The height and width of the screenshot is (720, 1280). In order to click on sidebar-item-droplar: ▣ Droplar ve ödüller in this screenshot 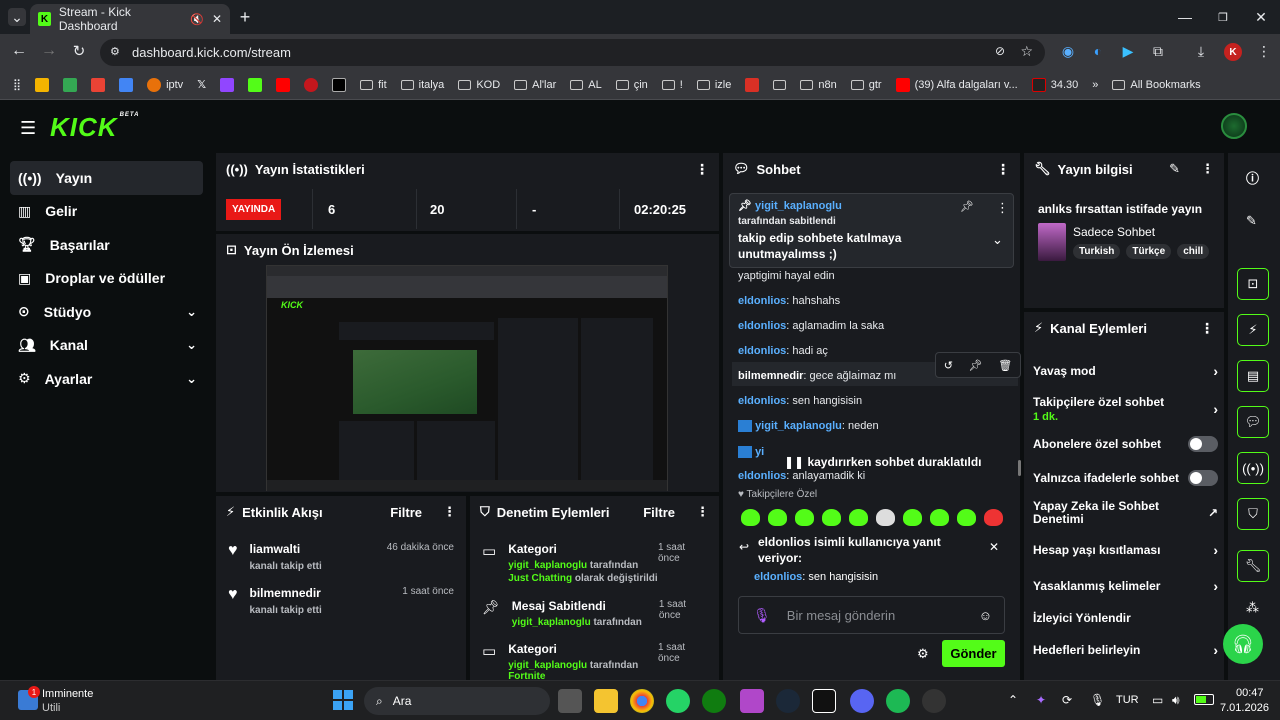, I will do `click(106, 279)`.